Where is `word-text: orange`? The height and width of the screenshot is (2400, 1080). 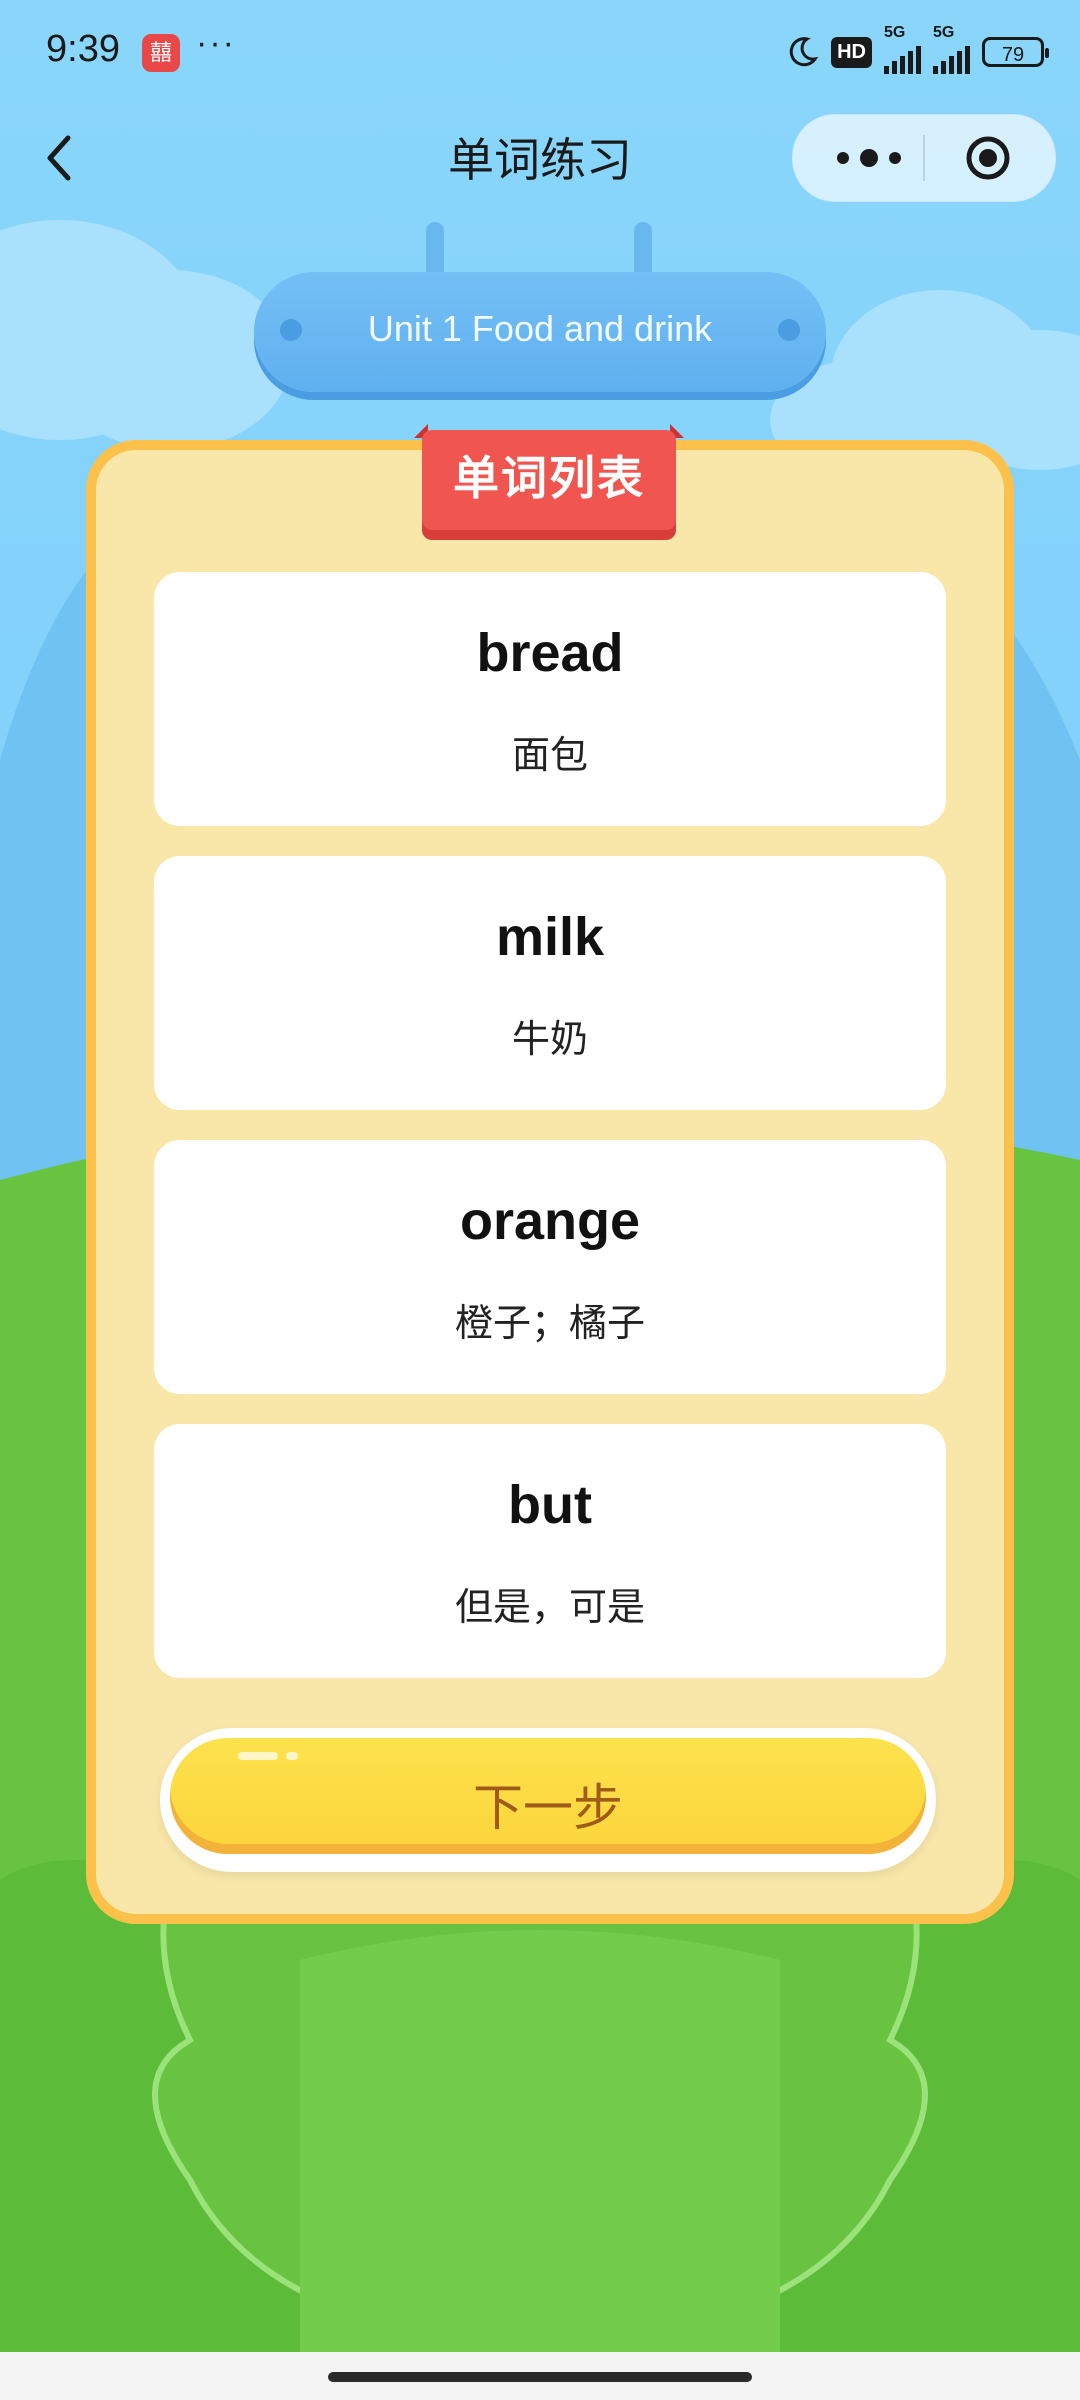 word-text: orange is located at coordinates (550, 1221).